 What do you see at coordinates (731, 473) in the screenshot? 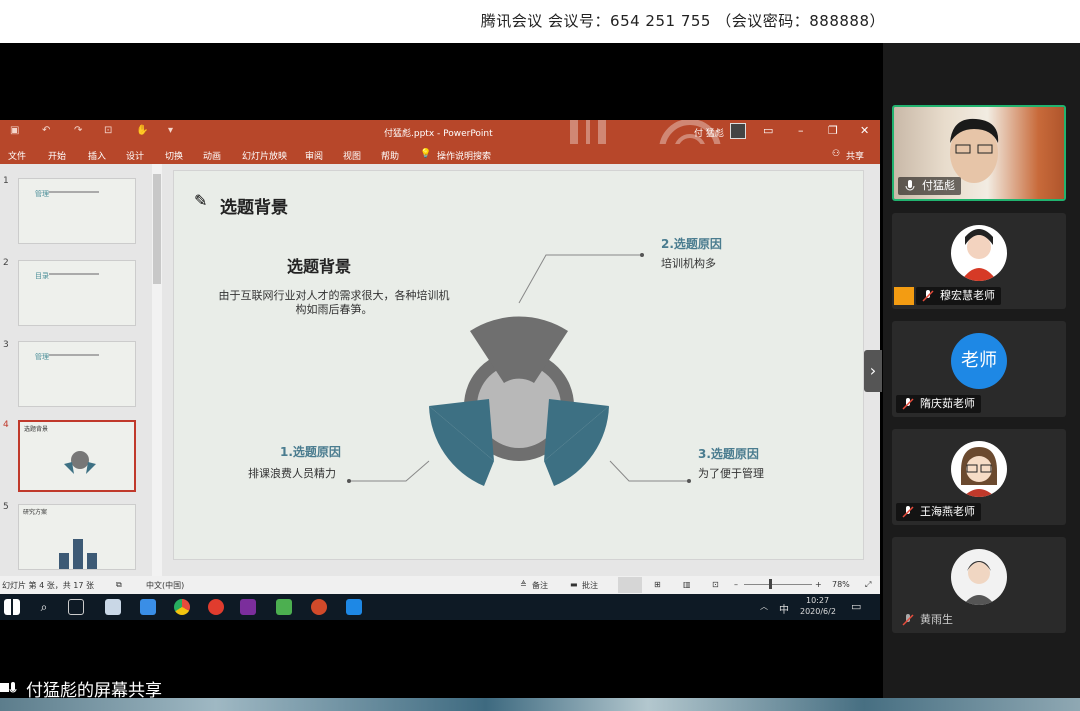
I see `reason3-desc: 为了便于管理` at bounding box center [731, 473].